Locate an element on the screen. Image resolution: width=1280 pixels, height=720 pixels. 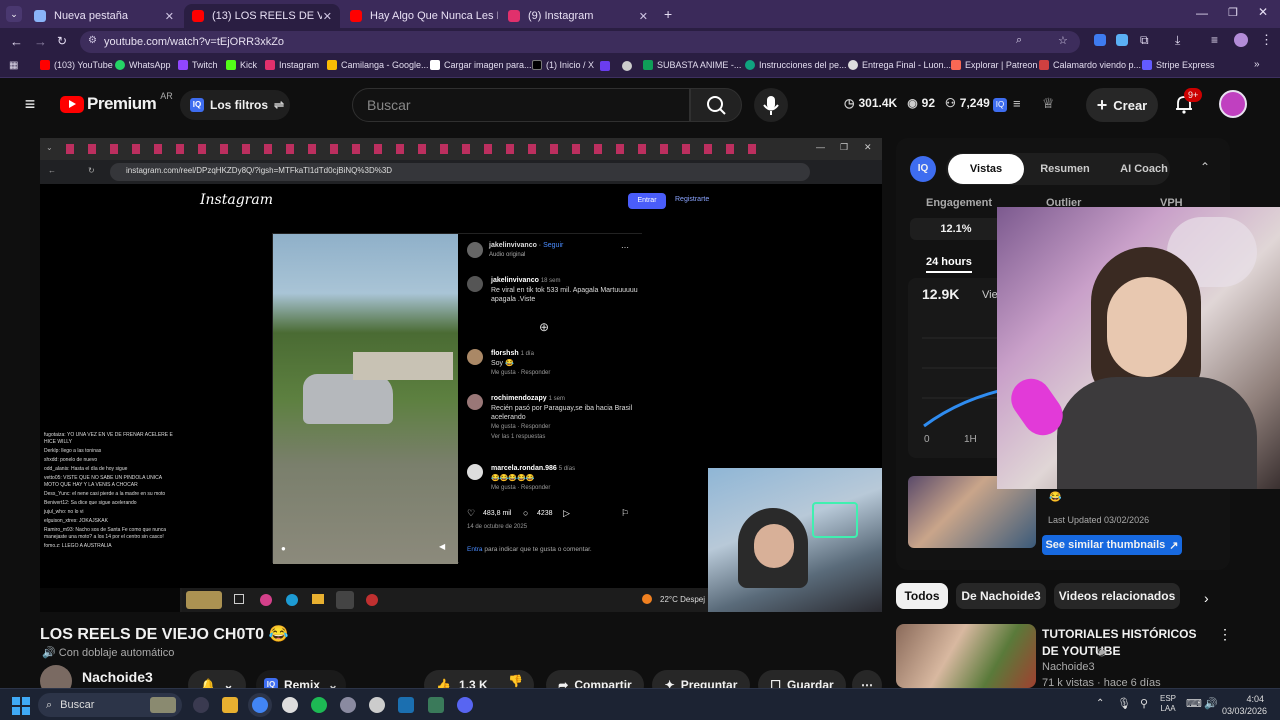
bookmark-whatsapp: WhatsApp is located at coordinates (143, 65).